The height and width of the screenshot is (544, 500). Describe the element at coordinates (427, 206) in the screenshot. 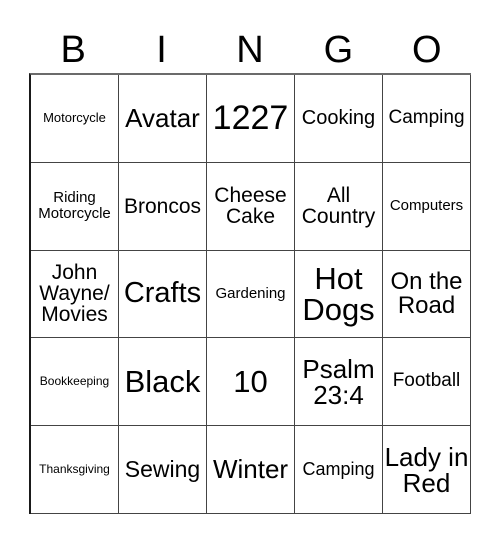

I see `bingo-cell: Computers` at that location.